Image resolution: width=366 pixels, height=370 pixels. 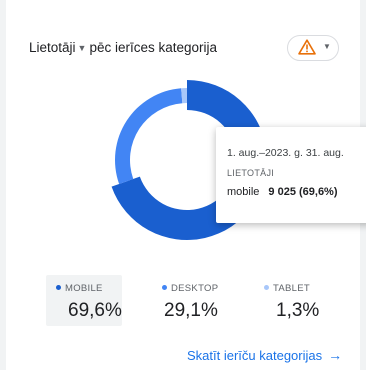 What do you see at coordinates (195, 288) in the screenshot?
I see `legend-label-text: DESKTOP` at bounding box center [195, 288].